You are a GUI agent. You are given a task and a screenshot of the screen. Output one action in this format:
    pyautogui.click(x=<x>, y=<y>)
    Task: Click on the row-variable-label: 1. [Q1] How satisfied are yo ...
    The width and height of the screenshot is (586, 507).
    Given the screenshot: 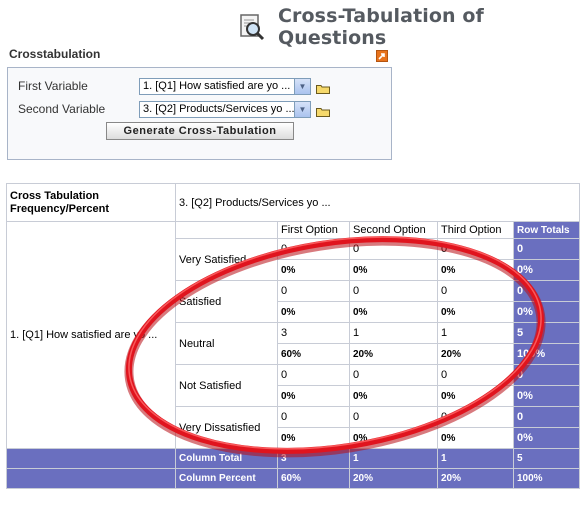 What is the action you would take?
    pyautogui.click(x=91, y=335)
    